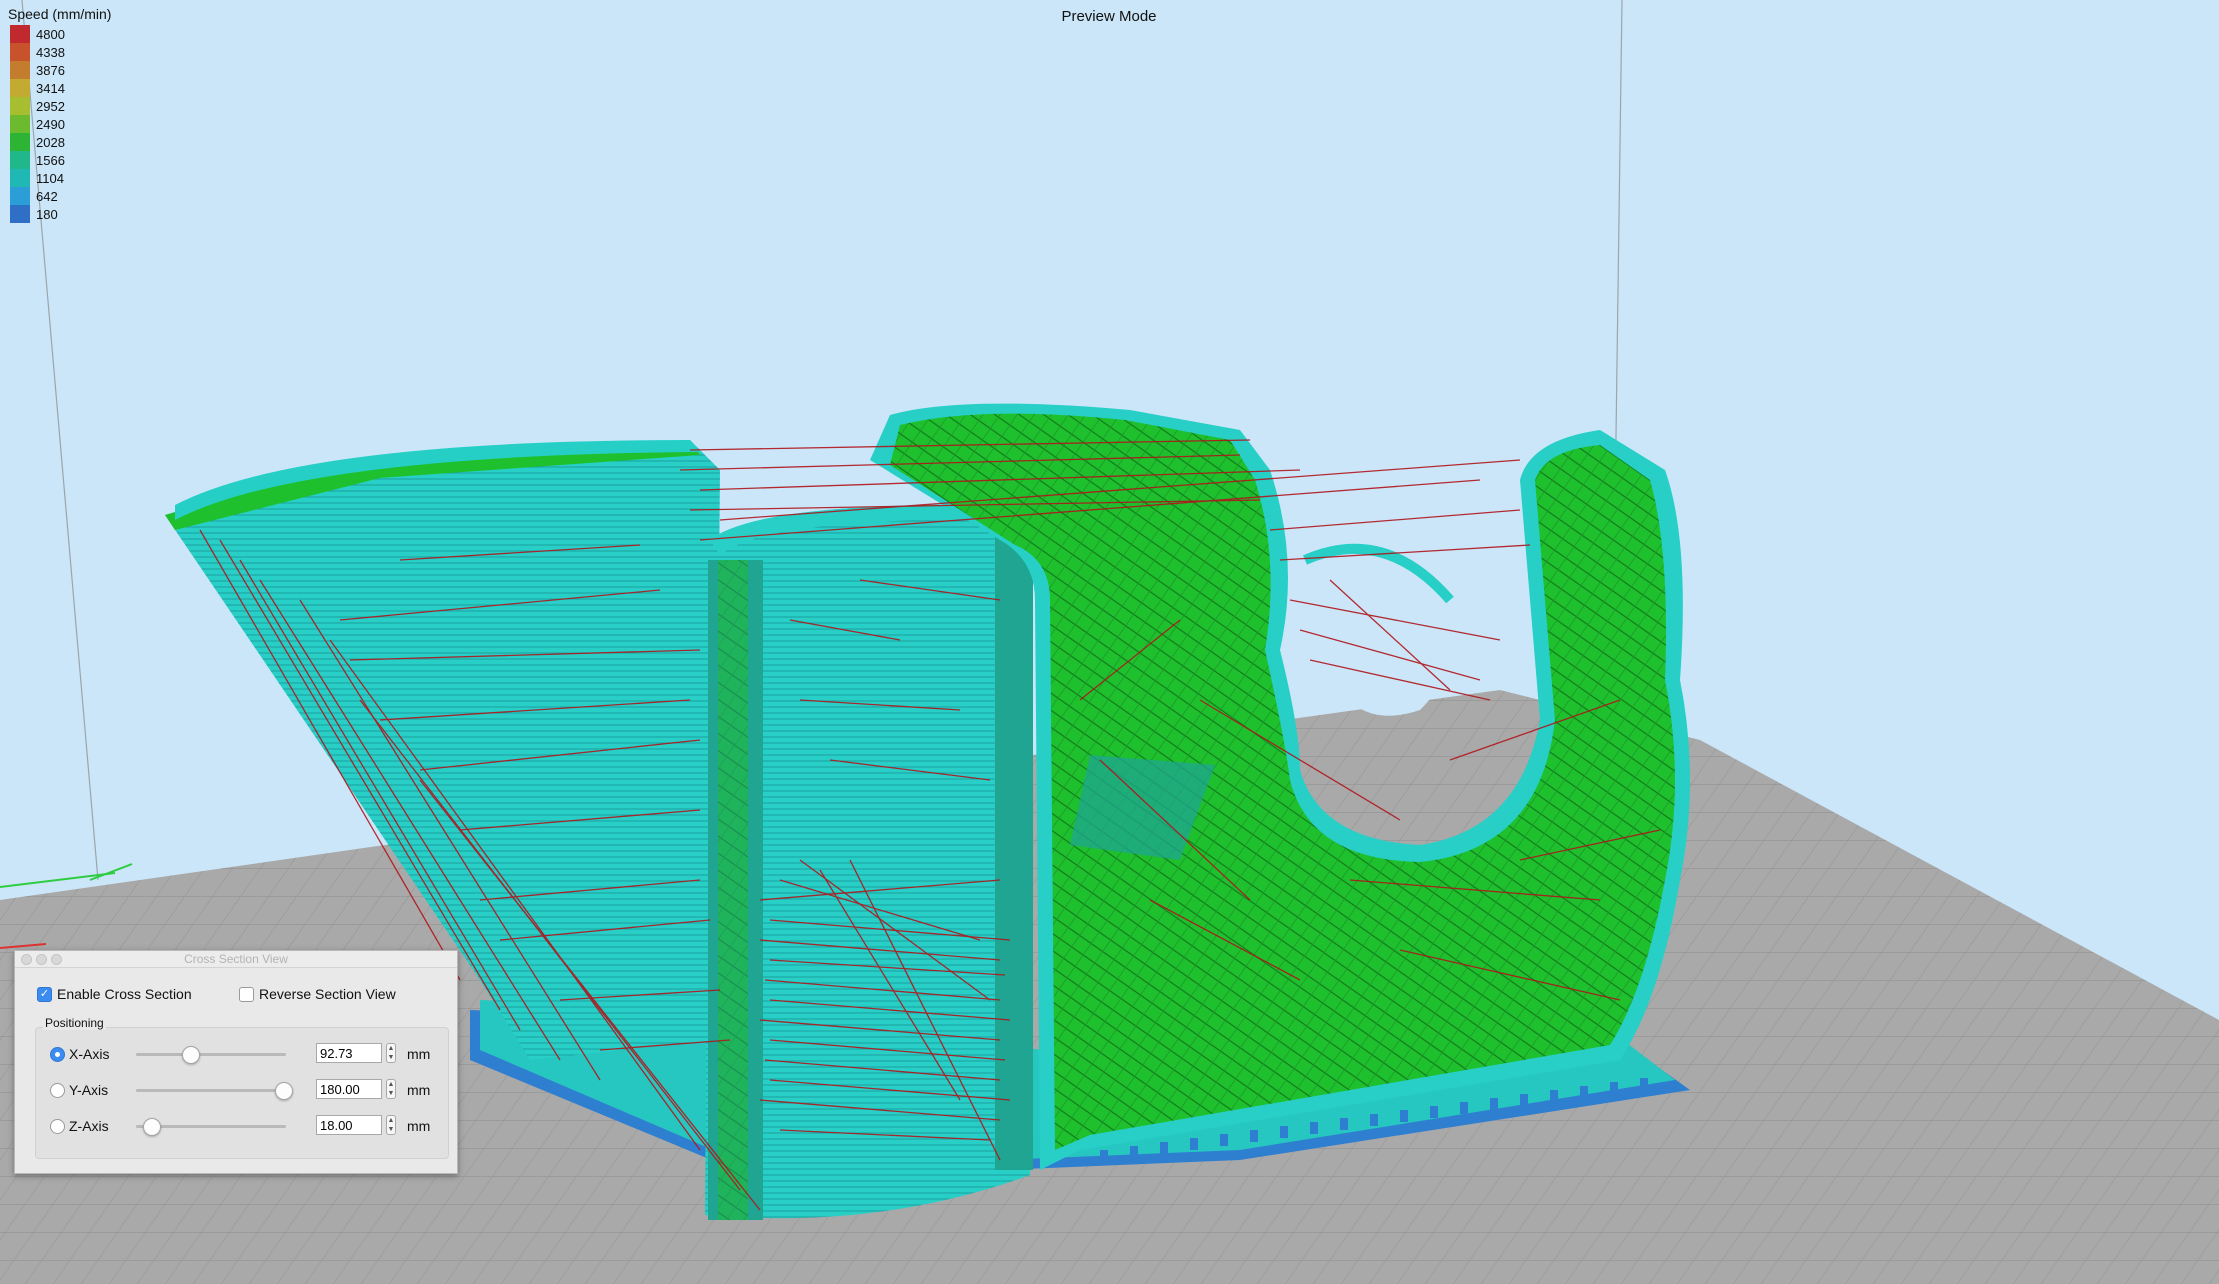 This screenshot has width=2219, height=1284. What do you see at coordinates (284, 1091) in the screenshot?
I see `y-axis-slider-knob` at bounding box center [284, 1091].